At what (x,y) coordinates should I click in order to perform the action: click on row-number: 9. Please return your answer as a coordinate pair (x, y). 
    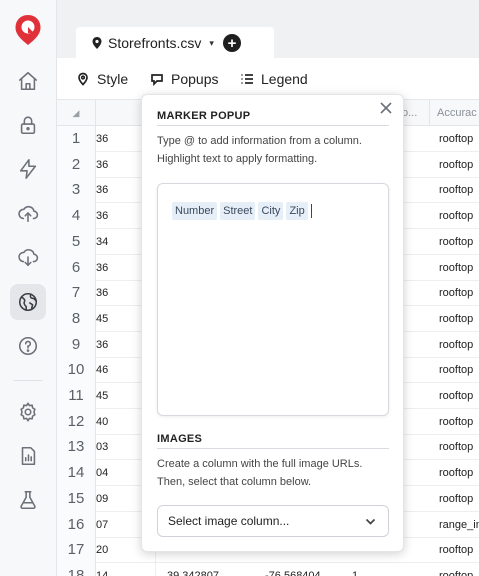
    Looking at the image, I should click on (76, 344).